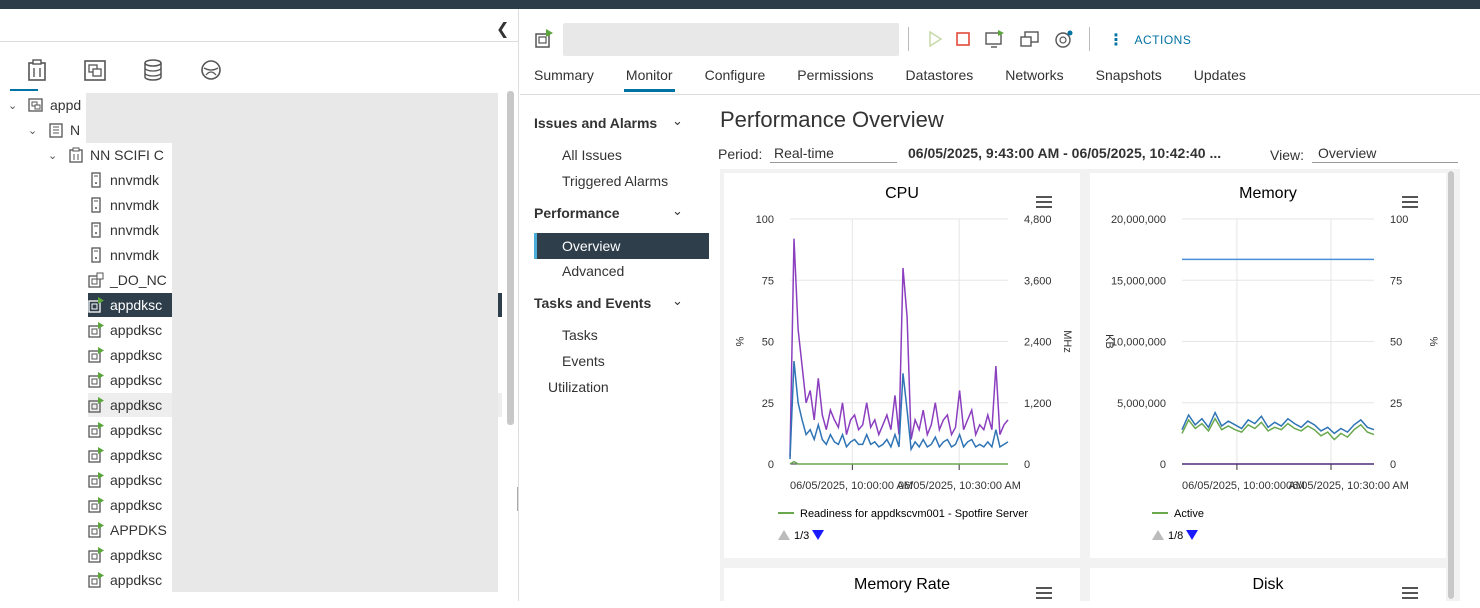 Image resolution: width=1480 pixels, height=608 pixels. I want to click on series-line, so click(1278, 422).